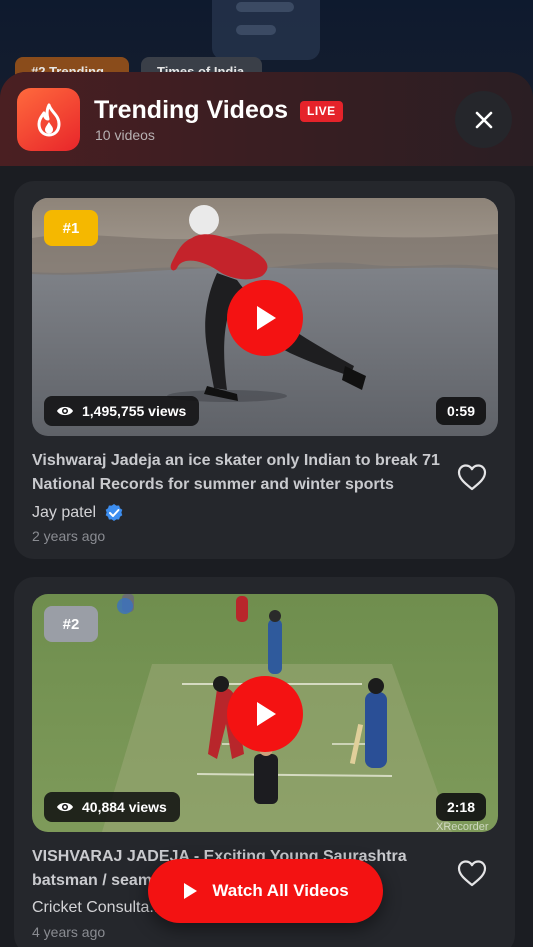 The image size is (533, 947). What do you see at coordinates (191, 110) in the screenshot?
I see `sheet-title: Trending Videos` at bounding box center [191, 110].